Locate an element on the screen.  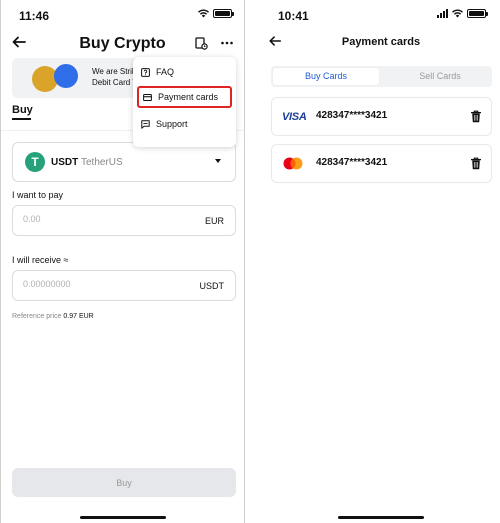
menu-item-faq: FAQ is located at coordinates (184, 72).